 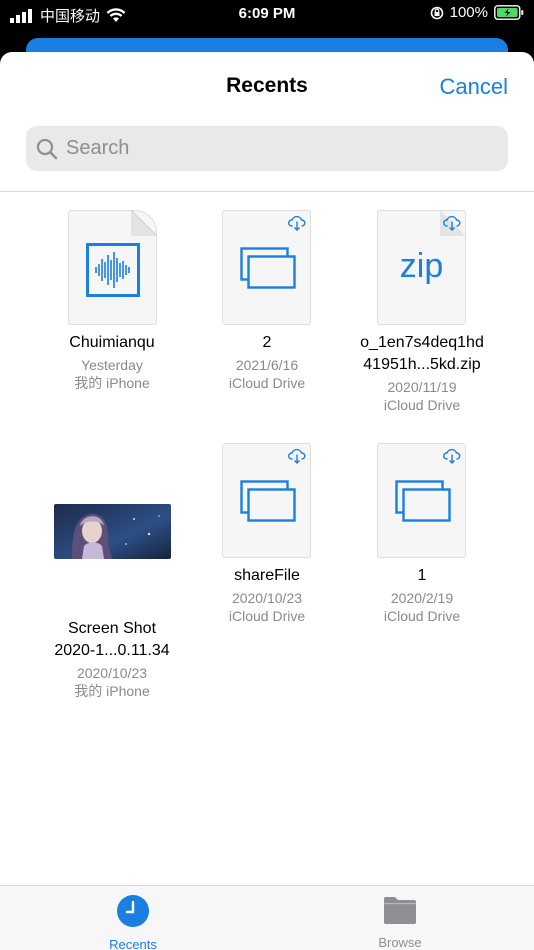 I want to click on file-date: 2020/2/19, so click(x=422, y=598).